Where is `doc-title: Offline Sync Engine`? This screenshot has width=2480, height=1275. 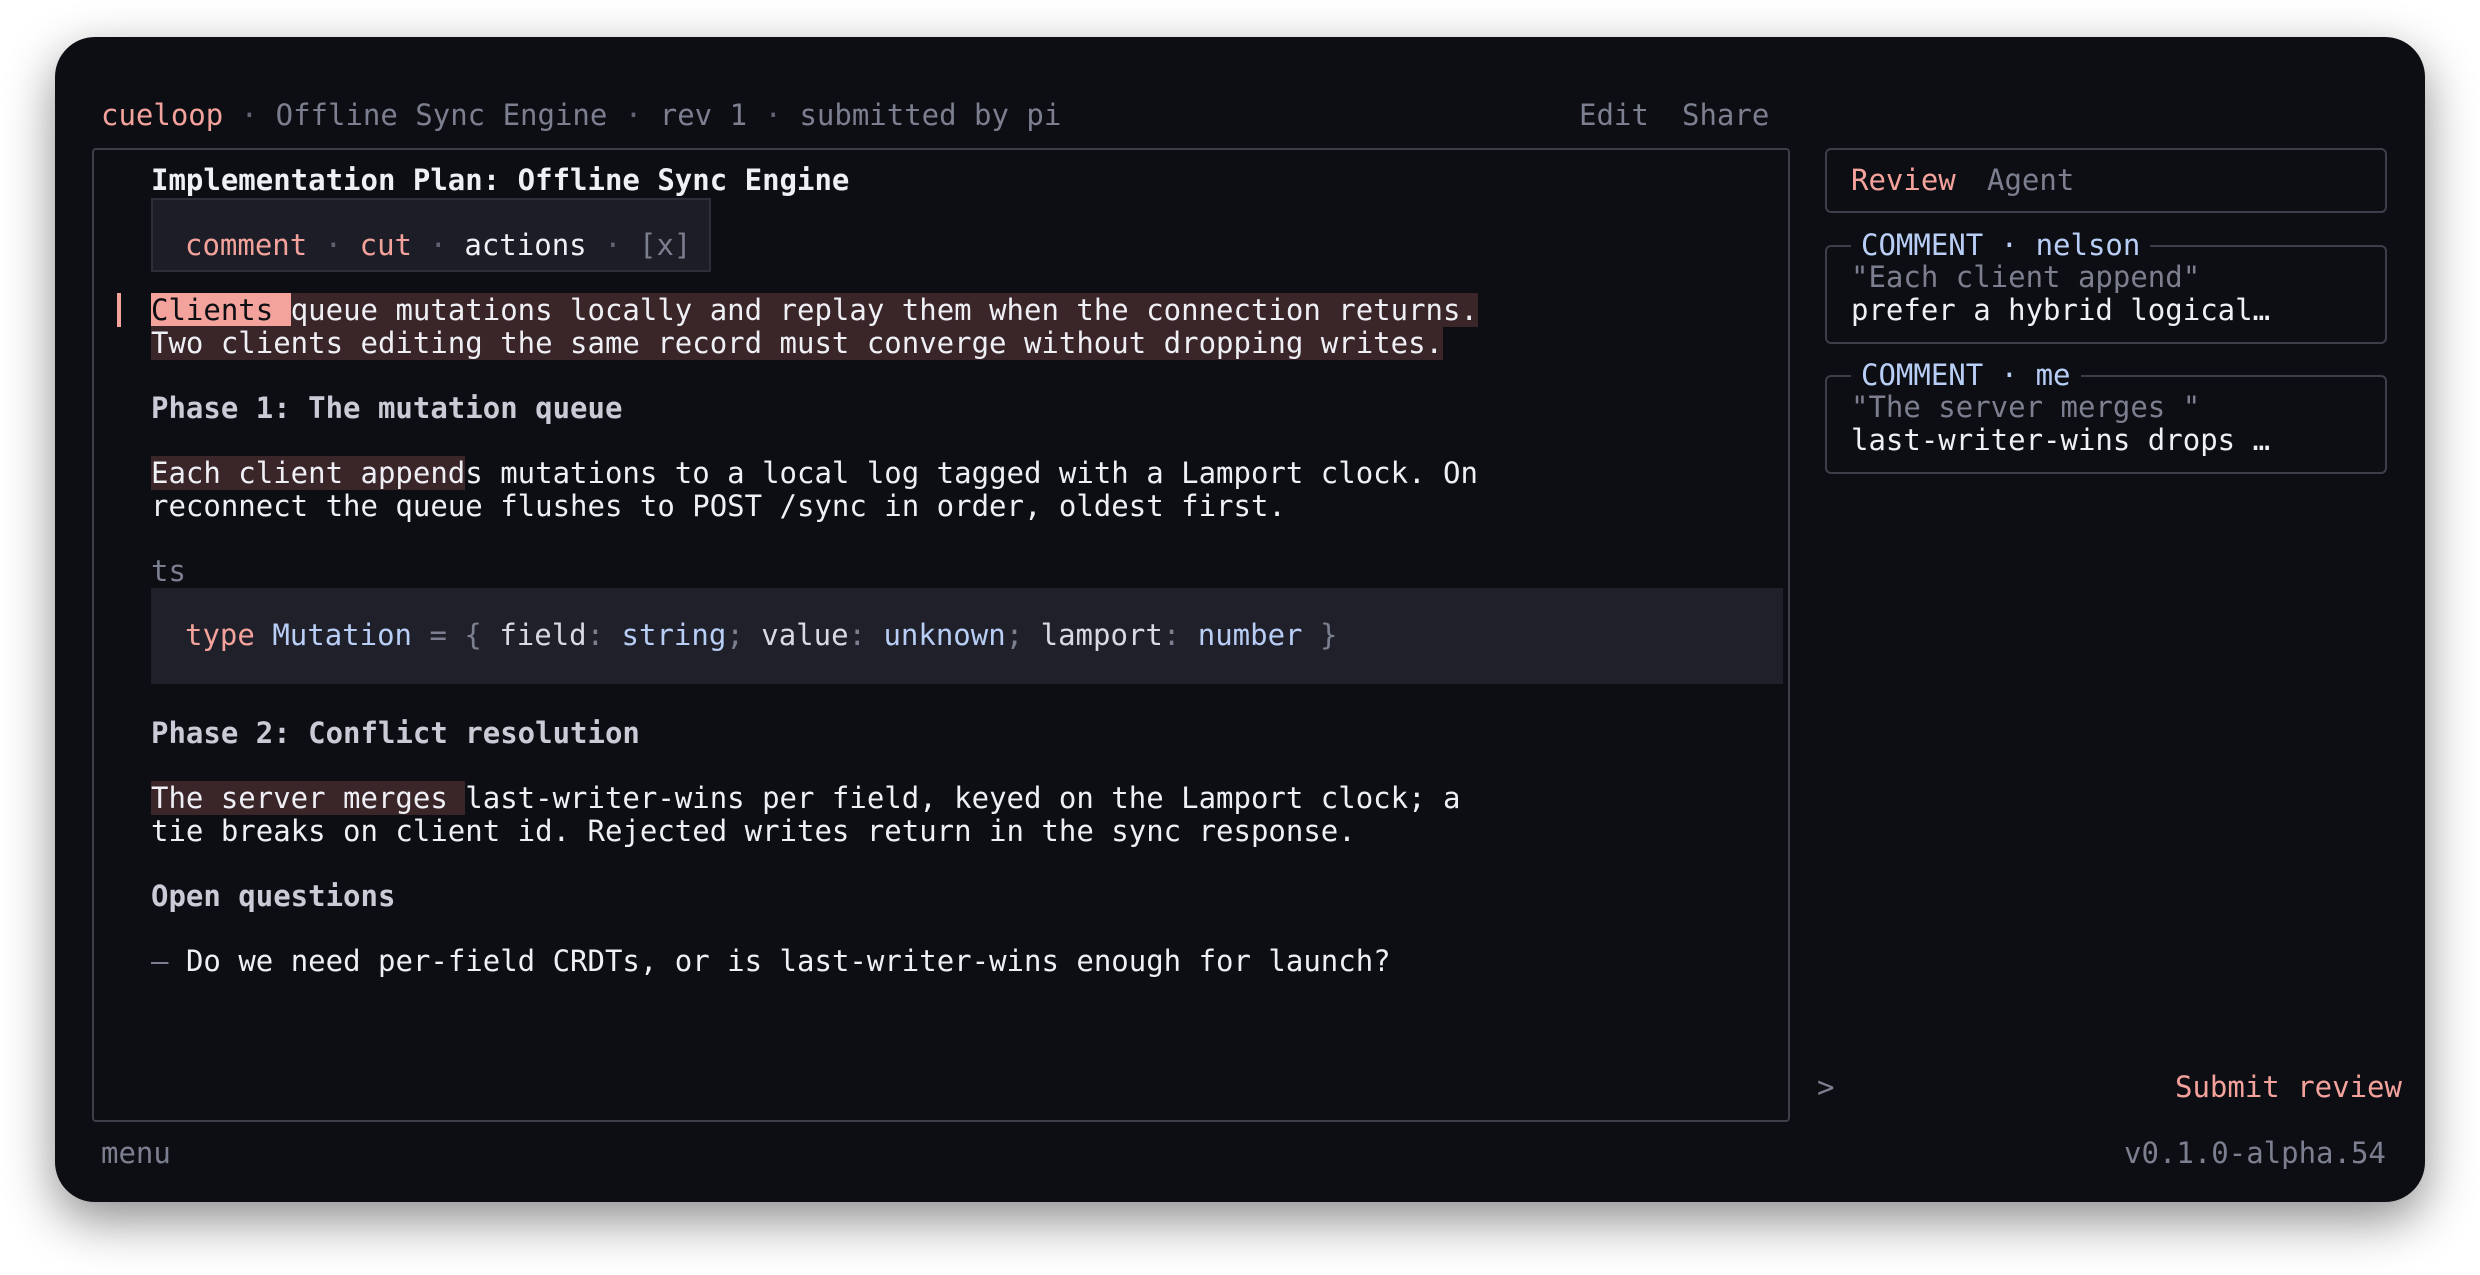
doc-title: Offline Sync Engine is located at coordinates (441, 115).